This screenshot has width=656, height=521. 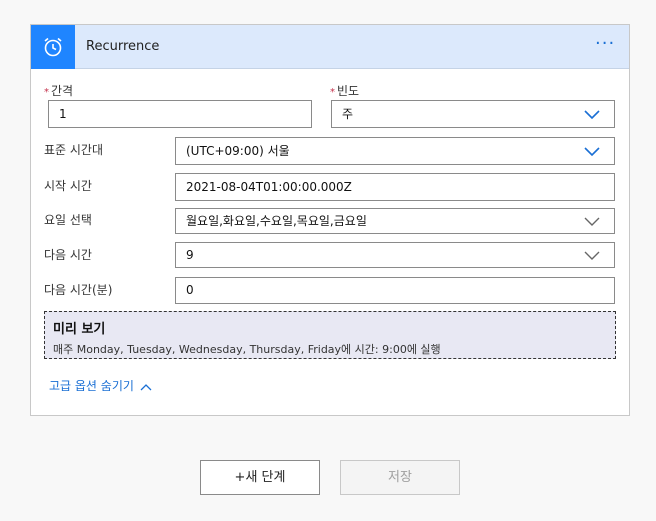 What do you see at coordinates (395, 187) in the screenshot?
I see `start-time-input: 2021-08-04T01:00:00.000Z` at bounding box center [395, 187].